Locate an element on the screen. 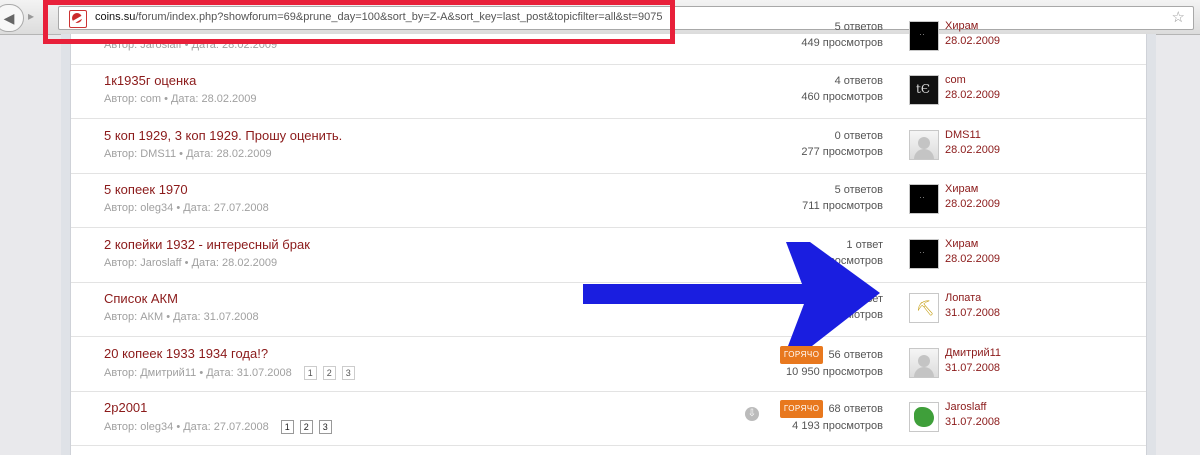  back-arrow-icon: ◀ is located at coordinates (9, 18).